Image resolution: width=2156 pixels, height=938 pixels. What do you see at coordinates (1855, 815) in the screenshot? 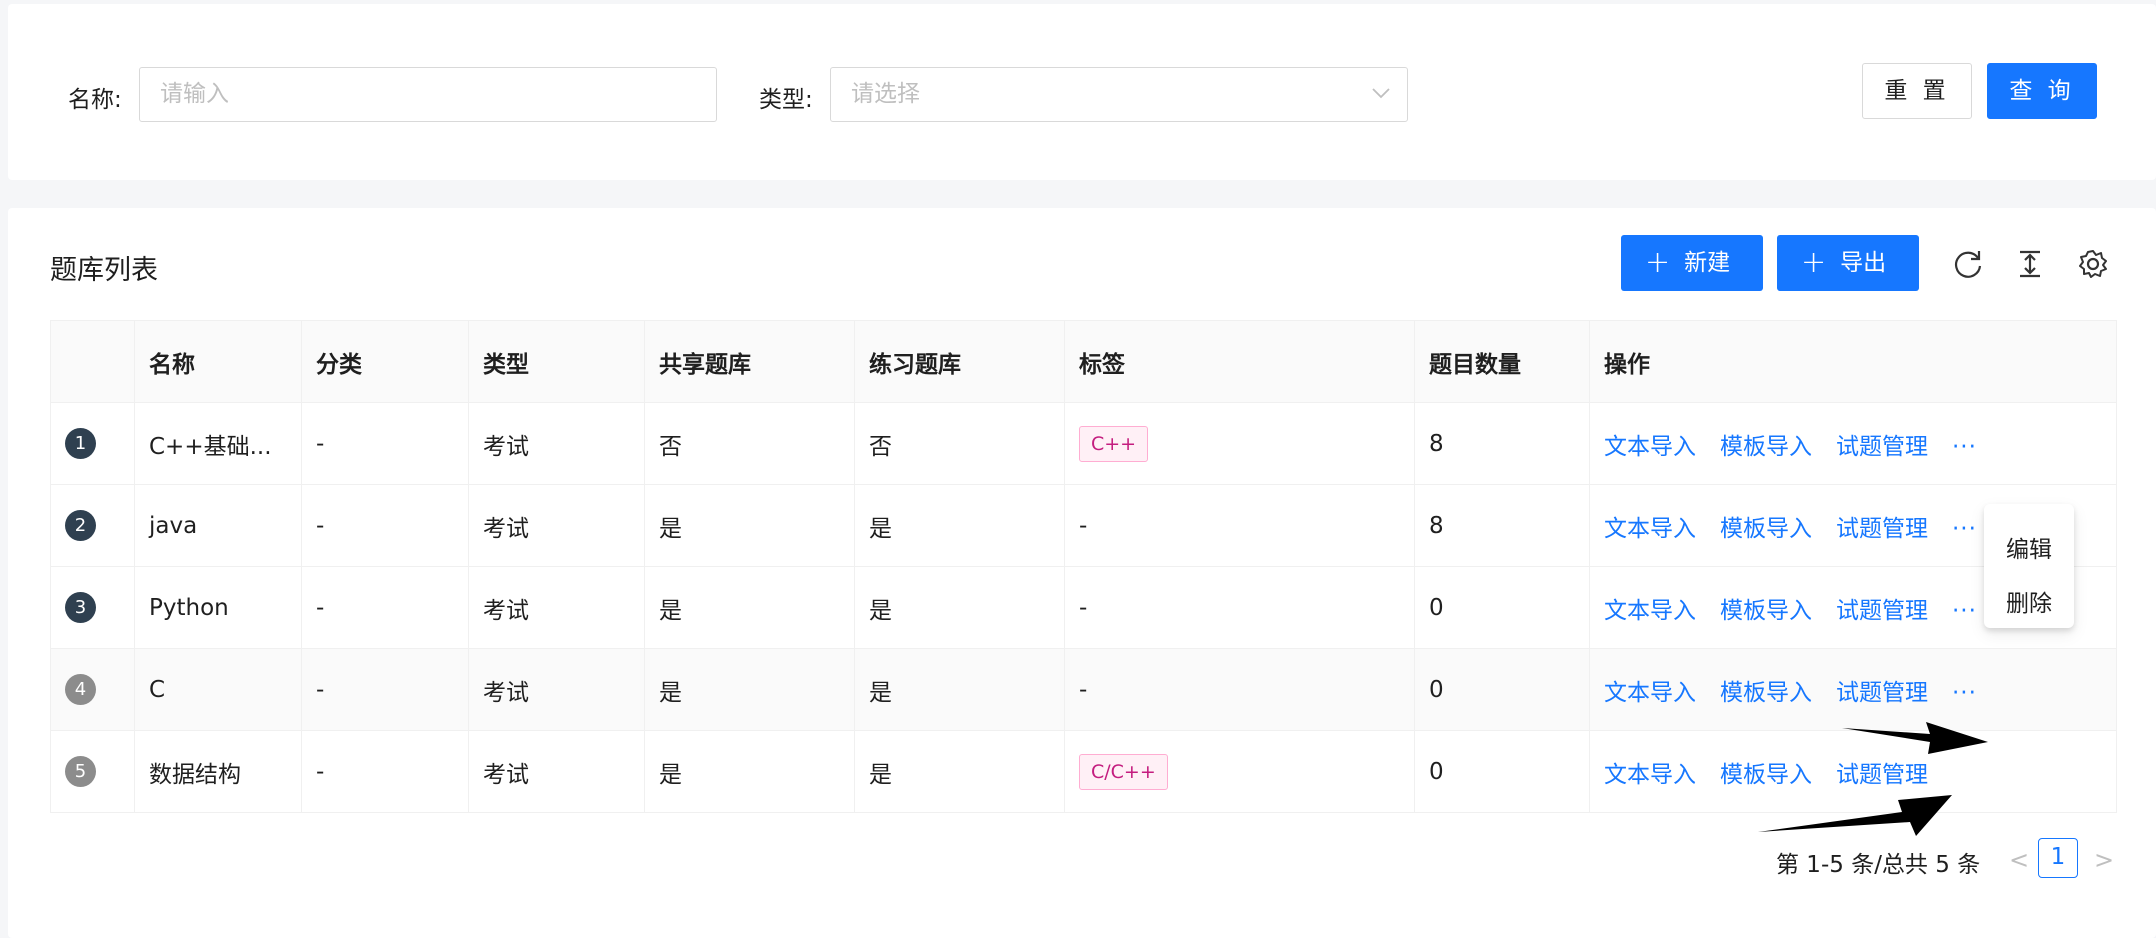
I see `annotation-arrow-delete` at bounding box center [1855, 815].